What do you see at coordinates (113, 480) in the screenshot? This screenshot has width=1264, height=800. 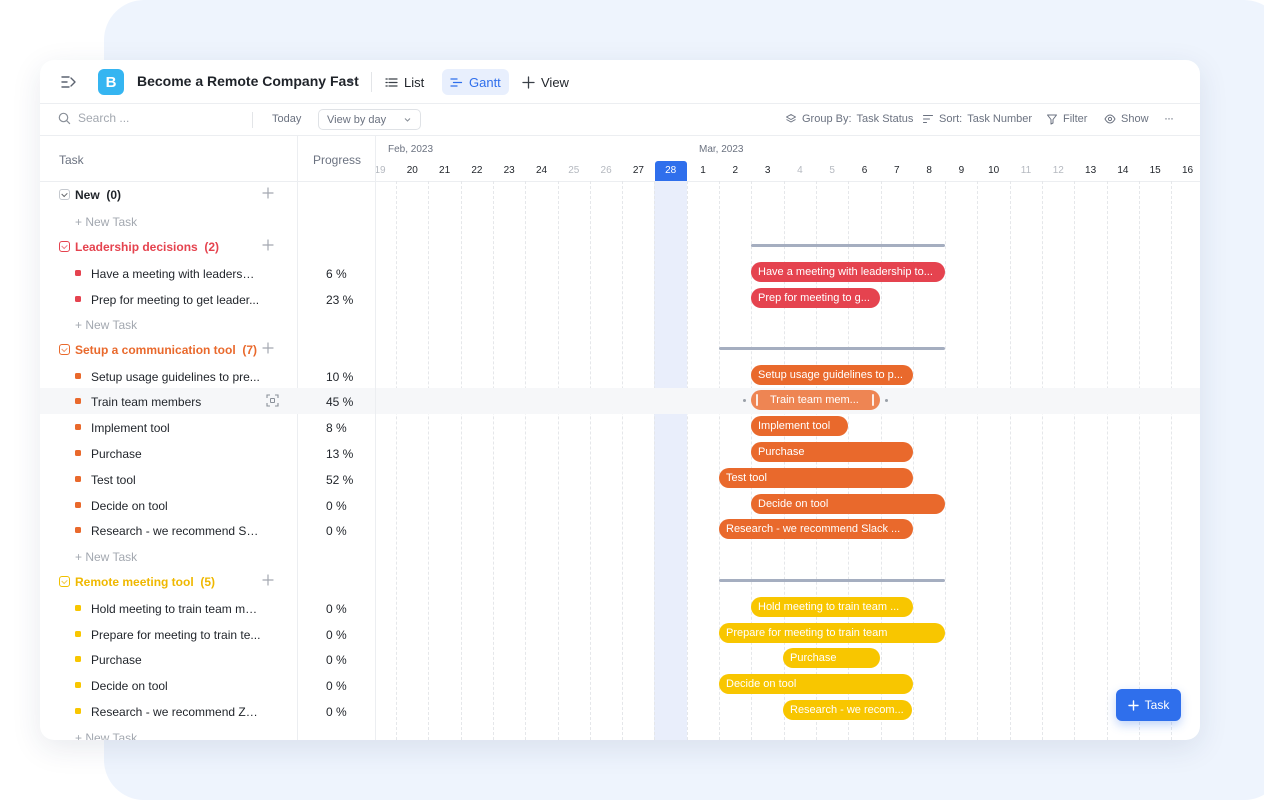 I see `task-name: Test tool` at bounding box center [113, 480].